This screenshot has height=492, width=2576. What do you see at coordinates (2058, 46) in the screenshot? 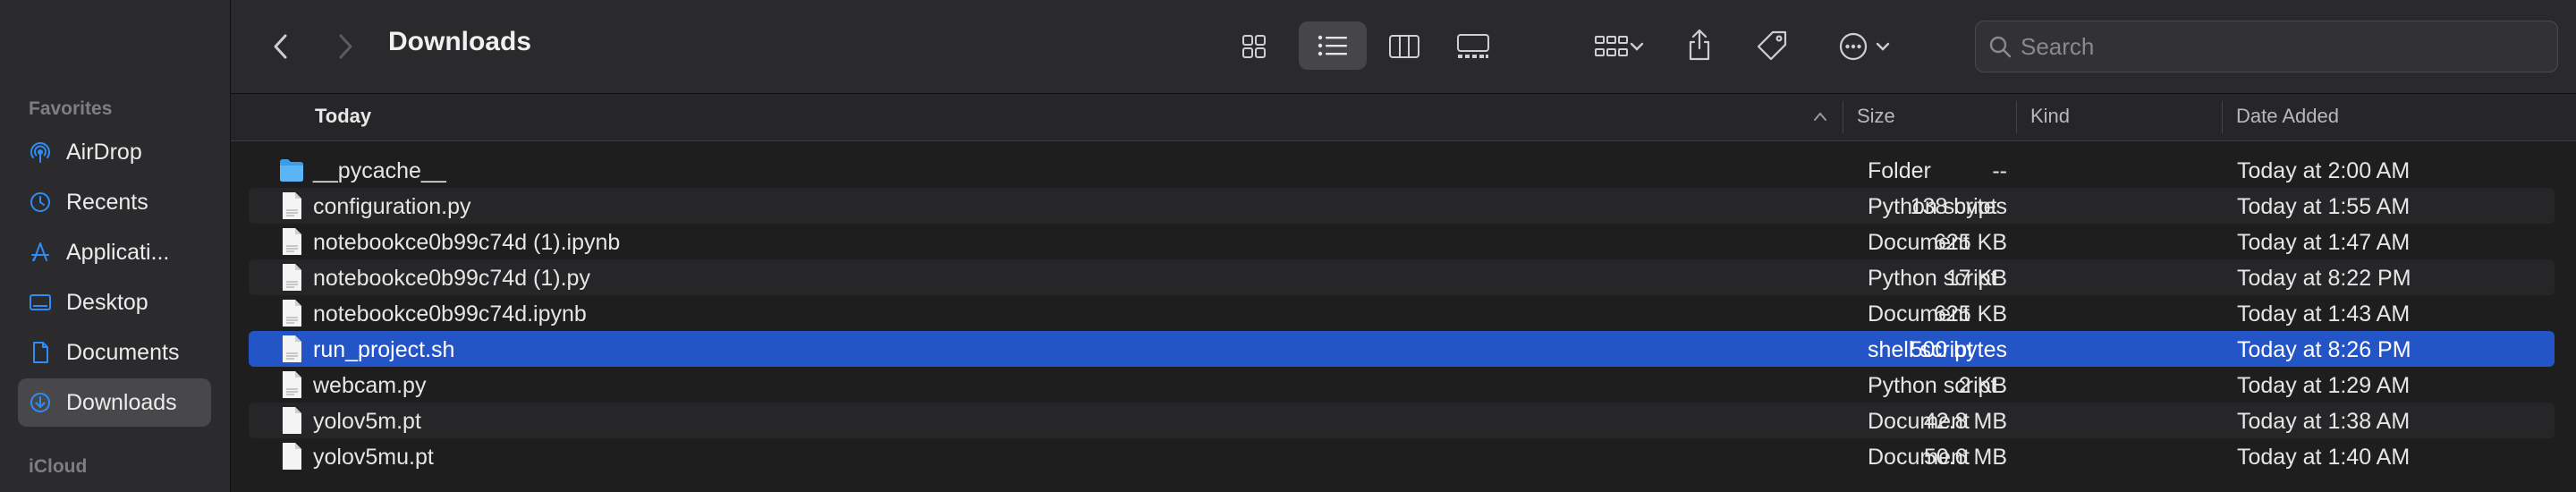
I see `search-placeholder: Search` at bounding box center [2058, 46].